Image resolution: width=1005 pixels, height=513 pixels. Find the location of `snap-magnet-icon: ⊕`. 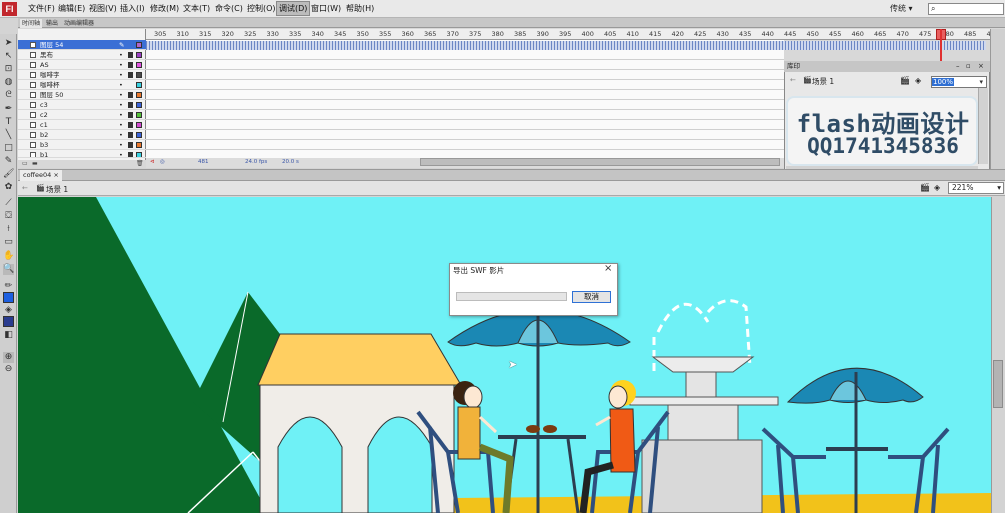

snap-magnet-icon: ⊕ is located at coordinates (8, 357).